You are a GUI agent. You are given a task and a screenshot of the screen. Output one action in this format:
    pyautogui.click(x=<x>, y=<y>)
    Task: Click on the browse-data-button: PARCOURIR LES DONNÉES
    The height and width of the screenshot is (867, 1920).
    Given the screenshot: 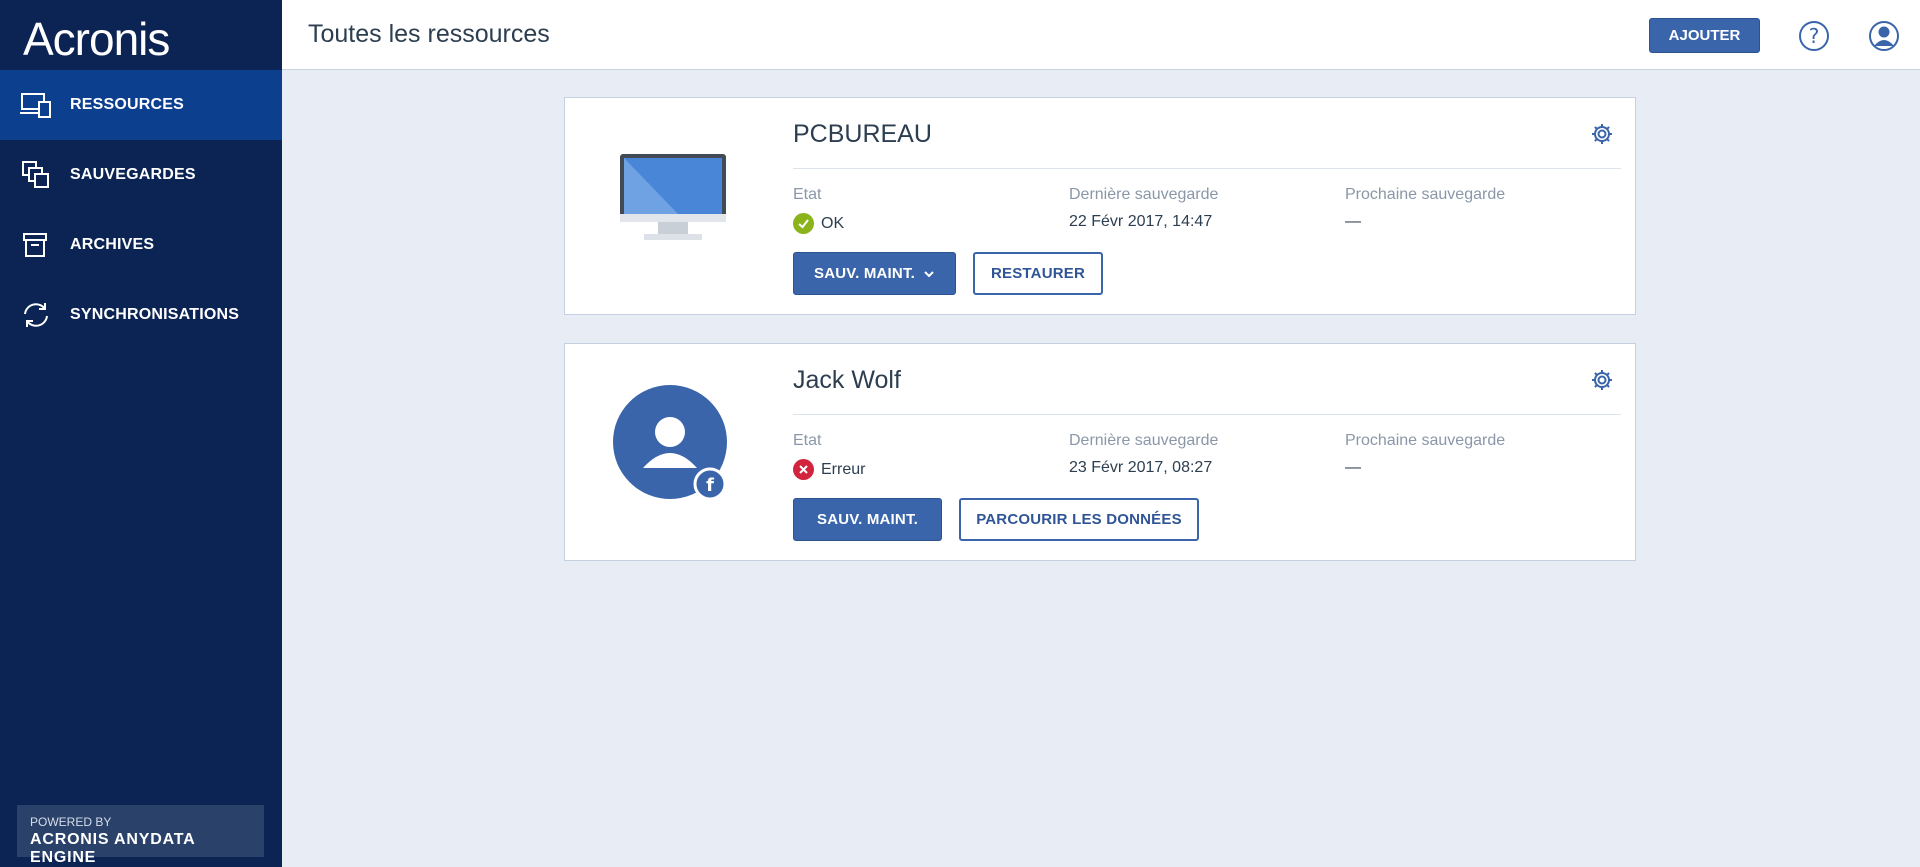 What is the action you would take?
    pyautogui.click(x=1079, y=519)
    